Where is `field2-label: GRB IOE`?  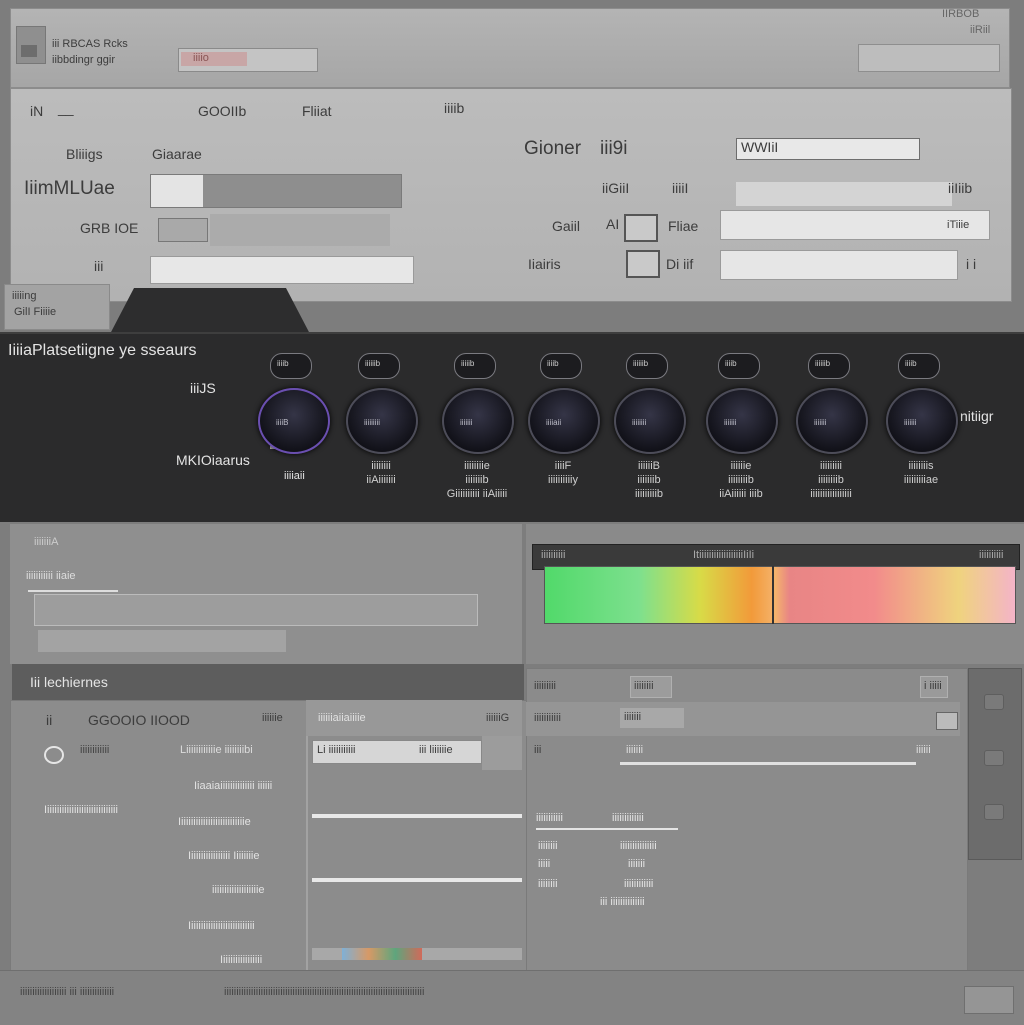 field2-label: GRB IOE is located at coordinates (109, 228).